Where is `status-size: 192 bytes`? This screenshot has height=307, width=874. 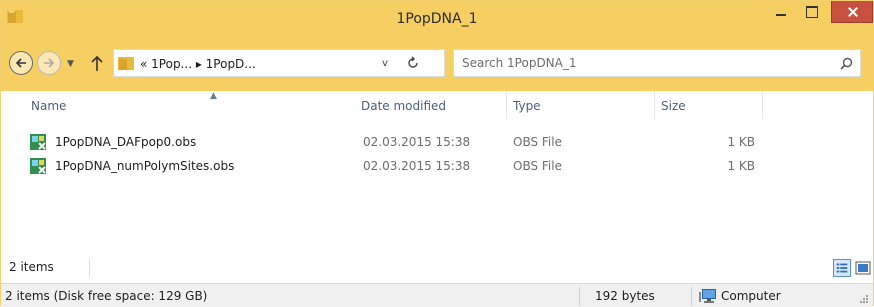
status-size: 192 bytes is located at coordinates (625, 296).